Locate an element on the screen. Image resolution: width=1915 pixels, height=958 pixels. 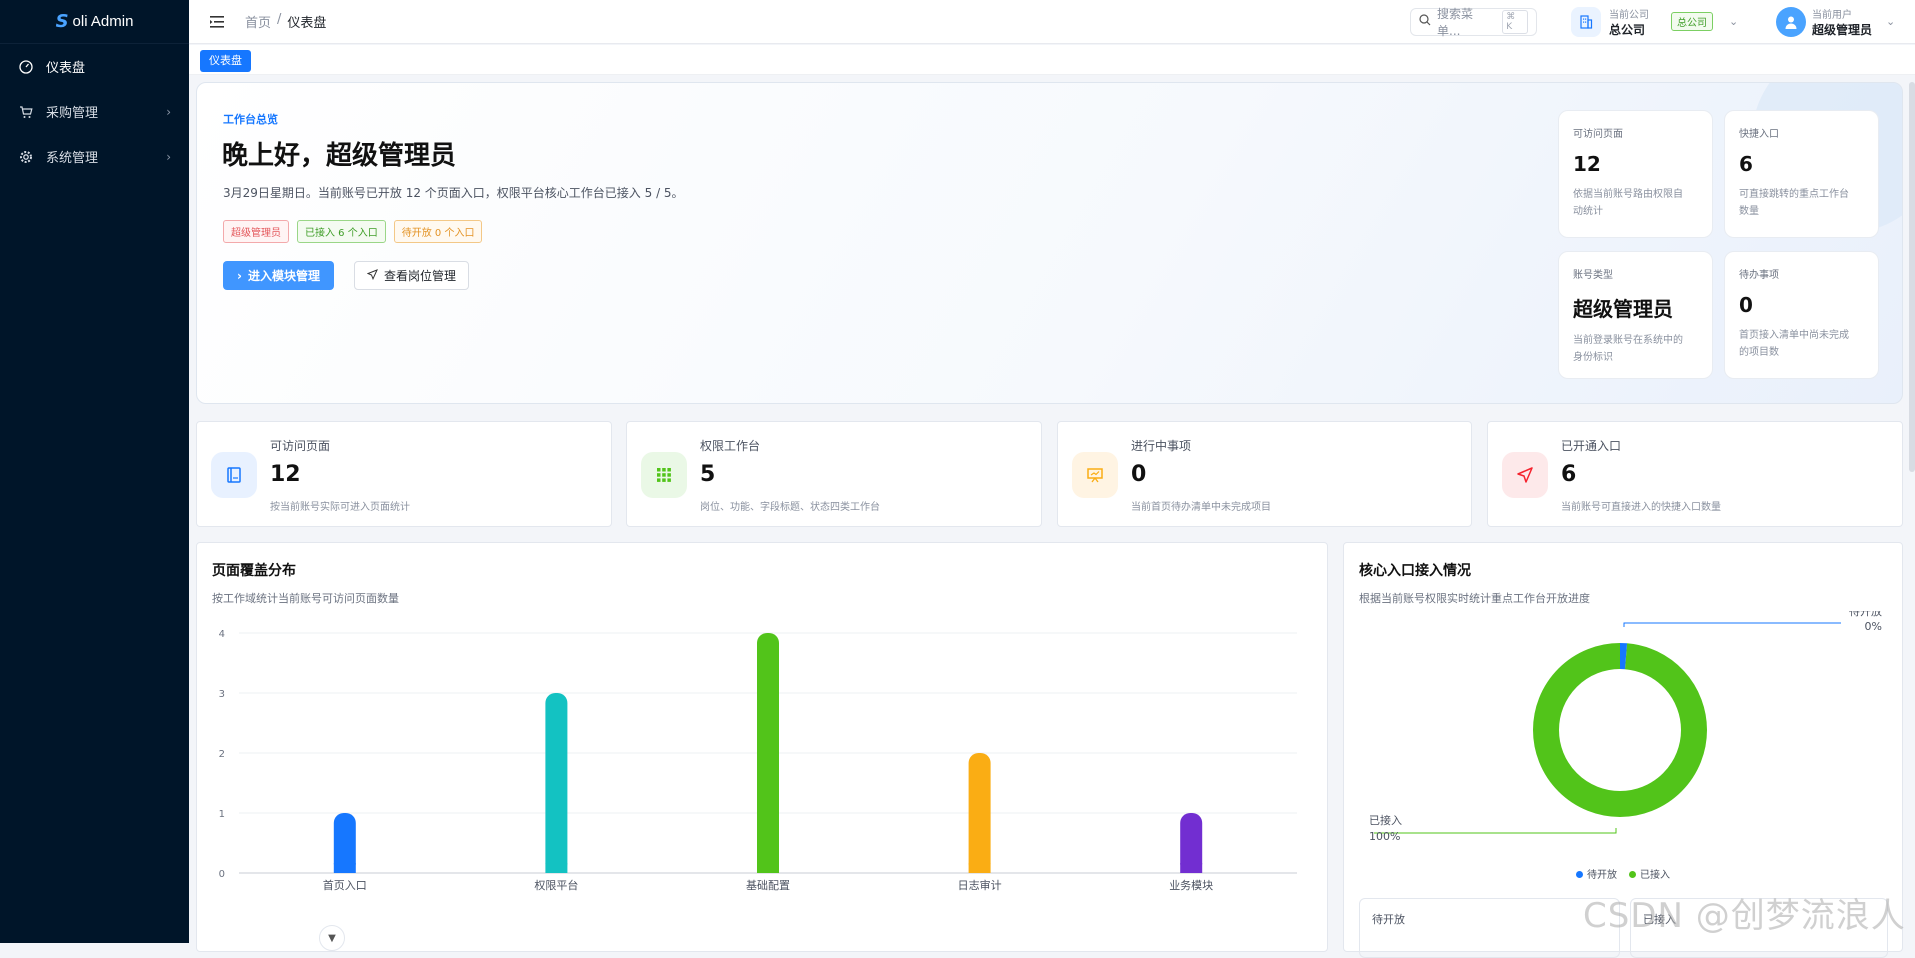
mini-card-value: 超级管理员 is located at coordinates (1623, 309).